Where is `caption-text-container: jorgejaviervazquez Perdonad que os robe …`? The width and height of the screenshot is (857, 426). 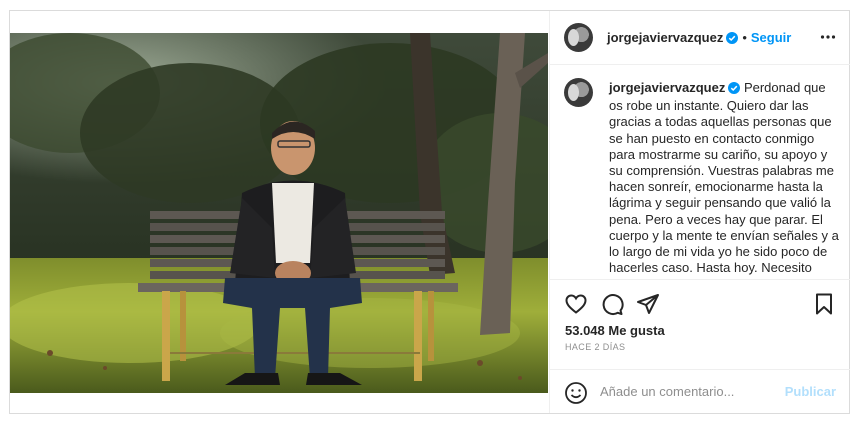 caption-text-container: jorgejaviervazquez Perdonad que os robe … is located at coordinates (724, 178).